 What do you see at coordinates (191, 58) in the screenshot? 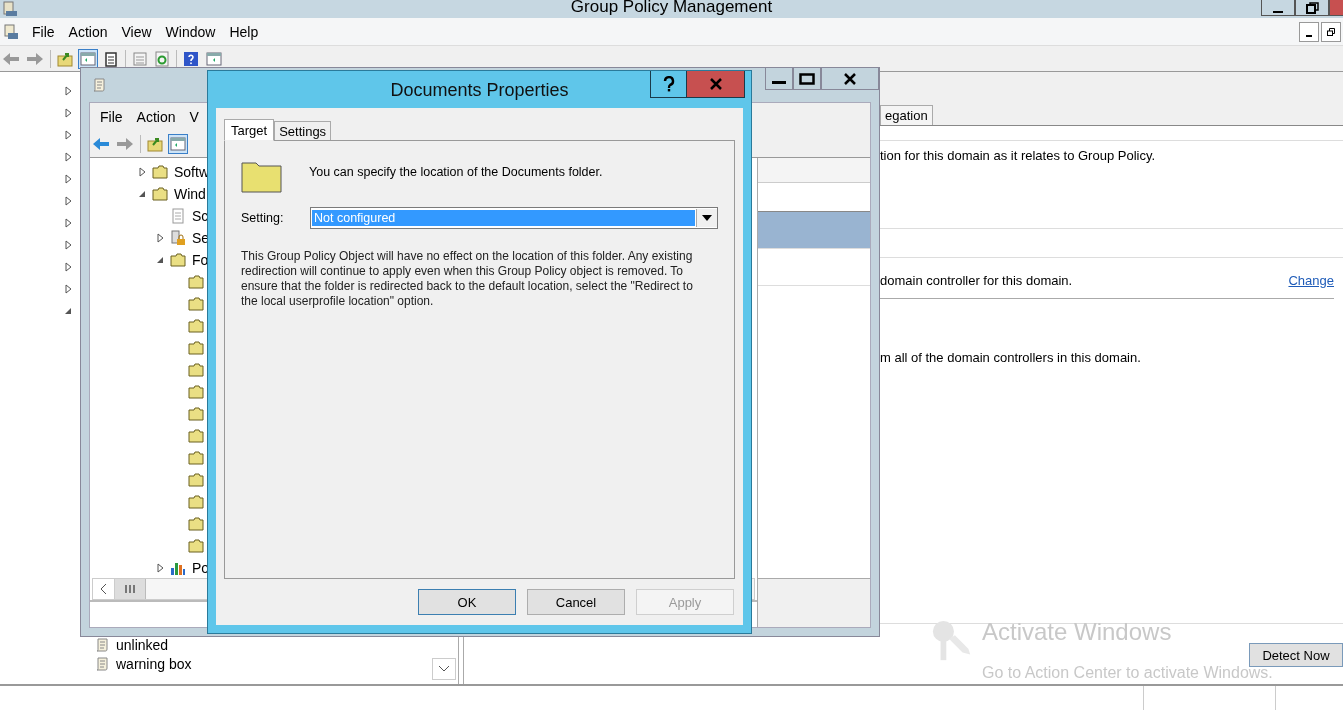
I see `help-icon` at bounding box center [191, 58].